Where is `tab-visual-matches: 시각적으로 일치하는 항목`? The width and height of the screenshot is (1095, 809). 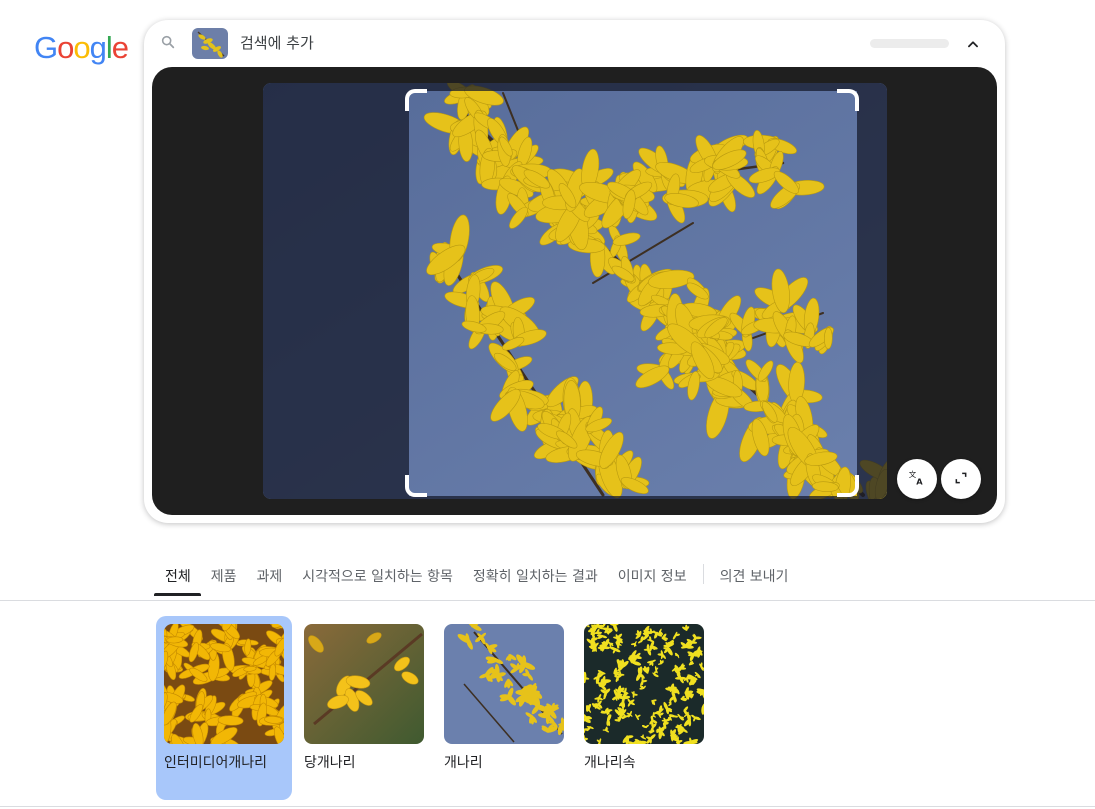
tab-visual-matches: 시각적으로 일치하는 항목 is located at coordinates (377, 578).